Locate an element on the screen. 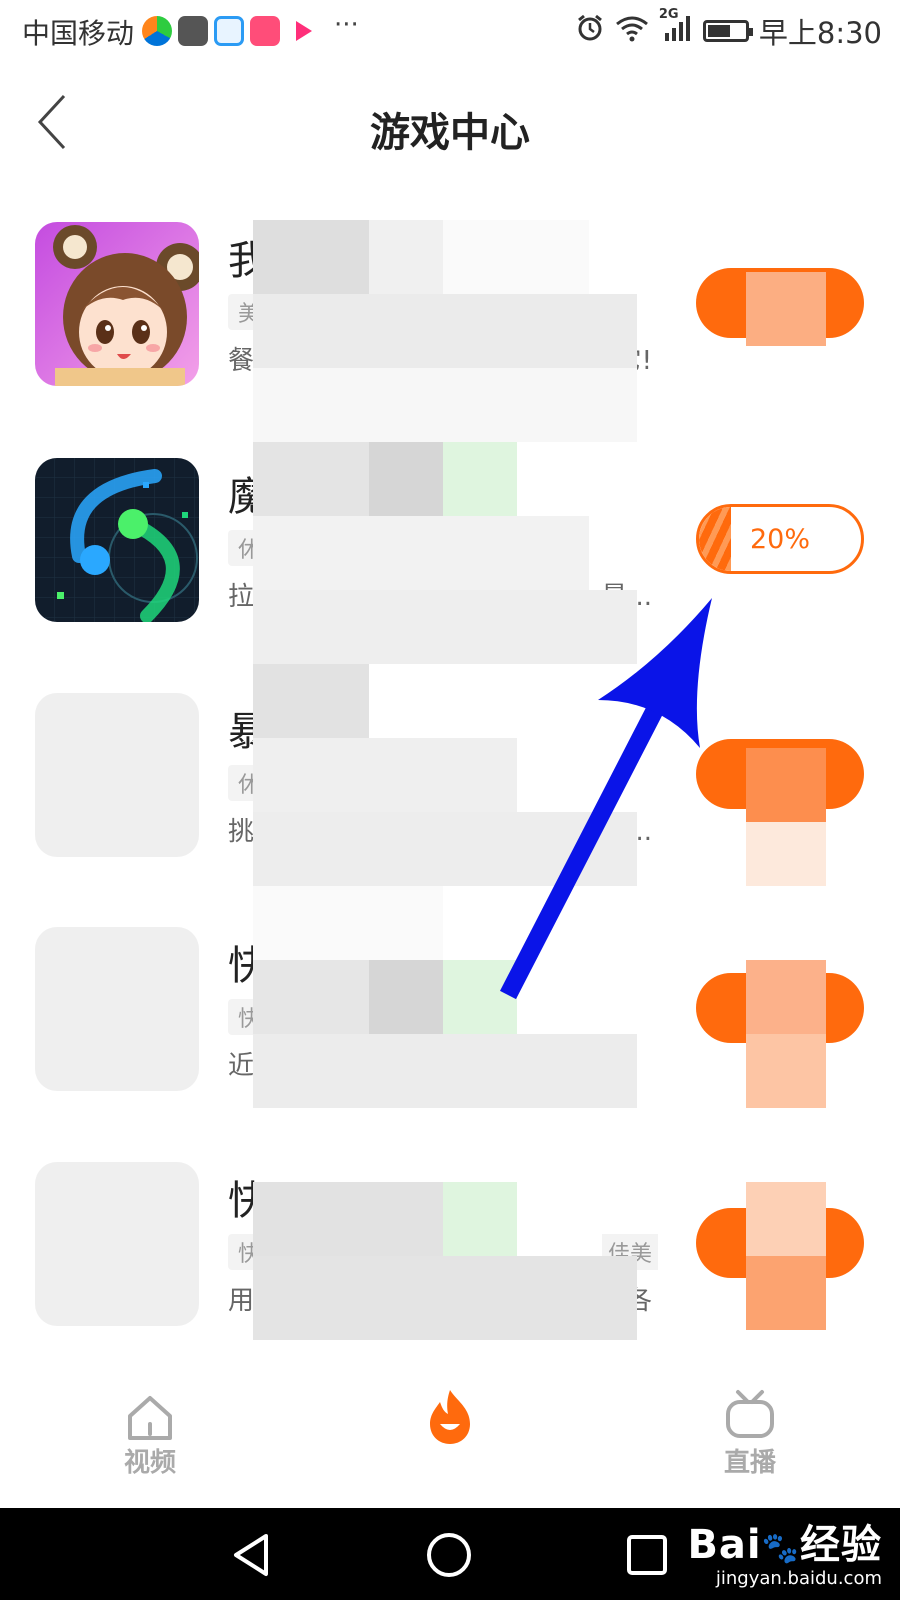  nav-label: 视频 is located at coordinates (149, 1463).